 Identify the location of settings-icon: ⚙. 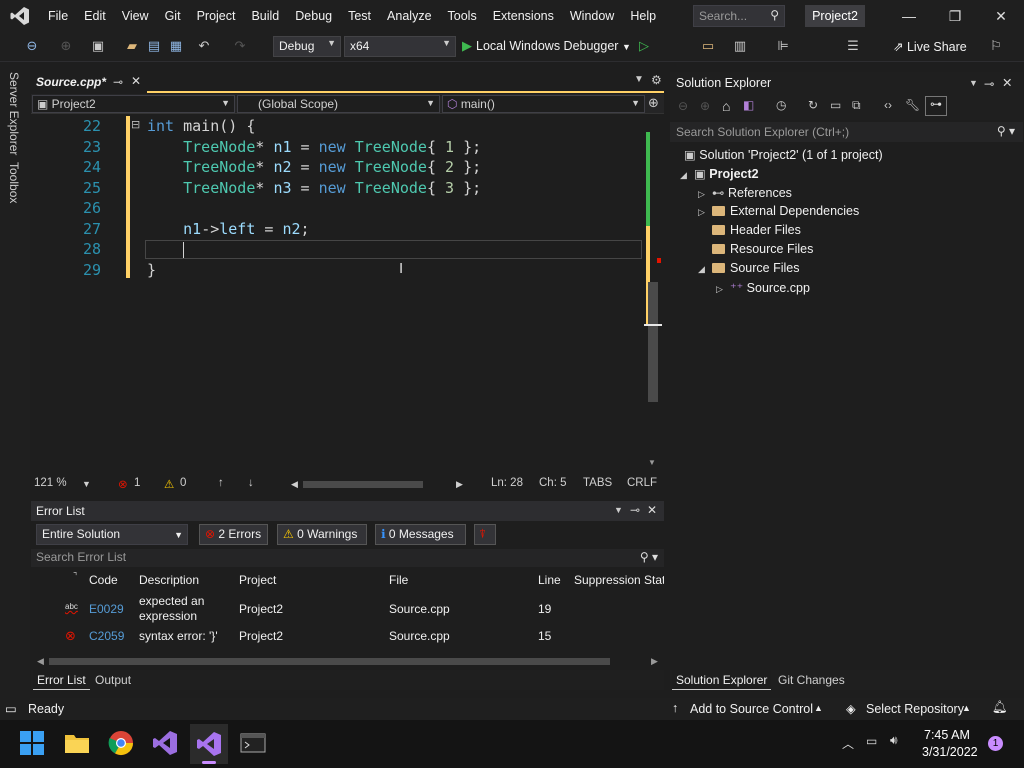
(656, 80).